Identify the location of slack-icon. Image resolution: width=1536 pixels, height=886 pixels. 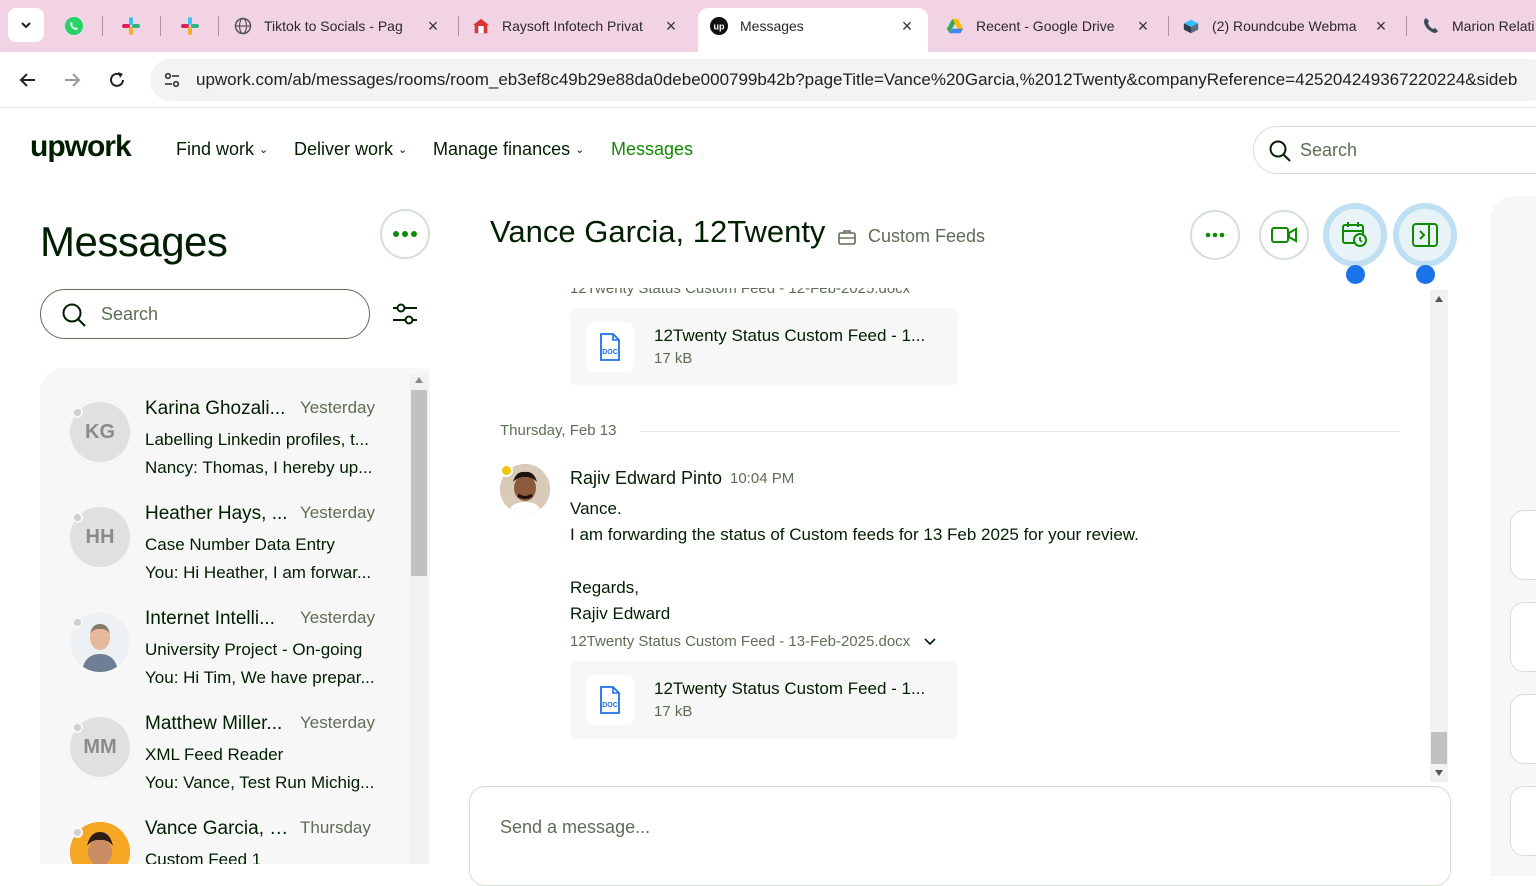
(131, 26).